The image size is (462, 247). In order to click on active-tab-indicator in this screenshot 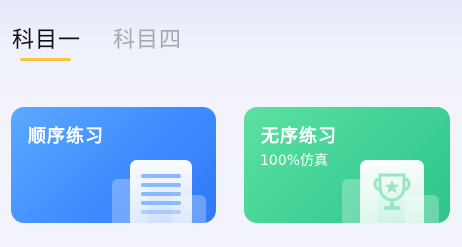, I will do `click(45, 59)`.